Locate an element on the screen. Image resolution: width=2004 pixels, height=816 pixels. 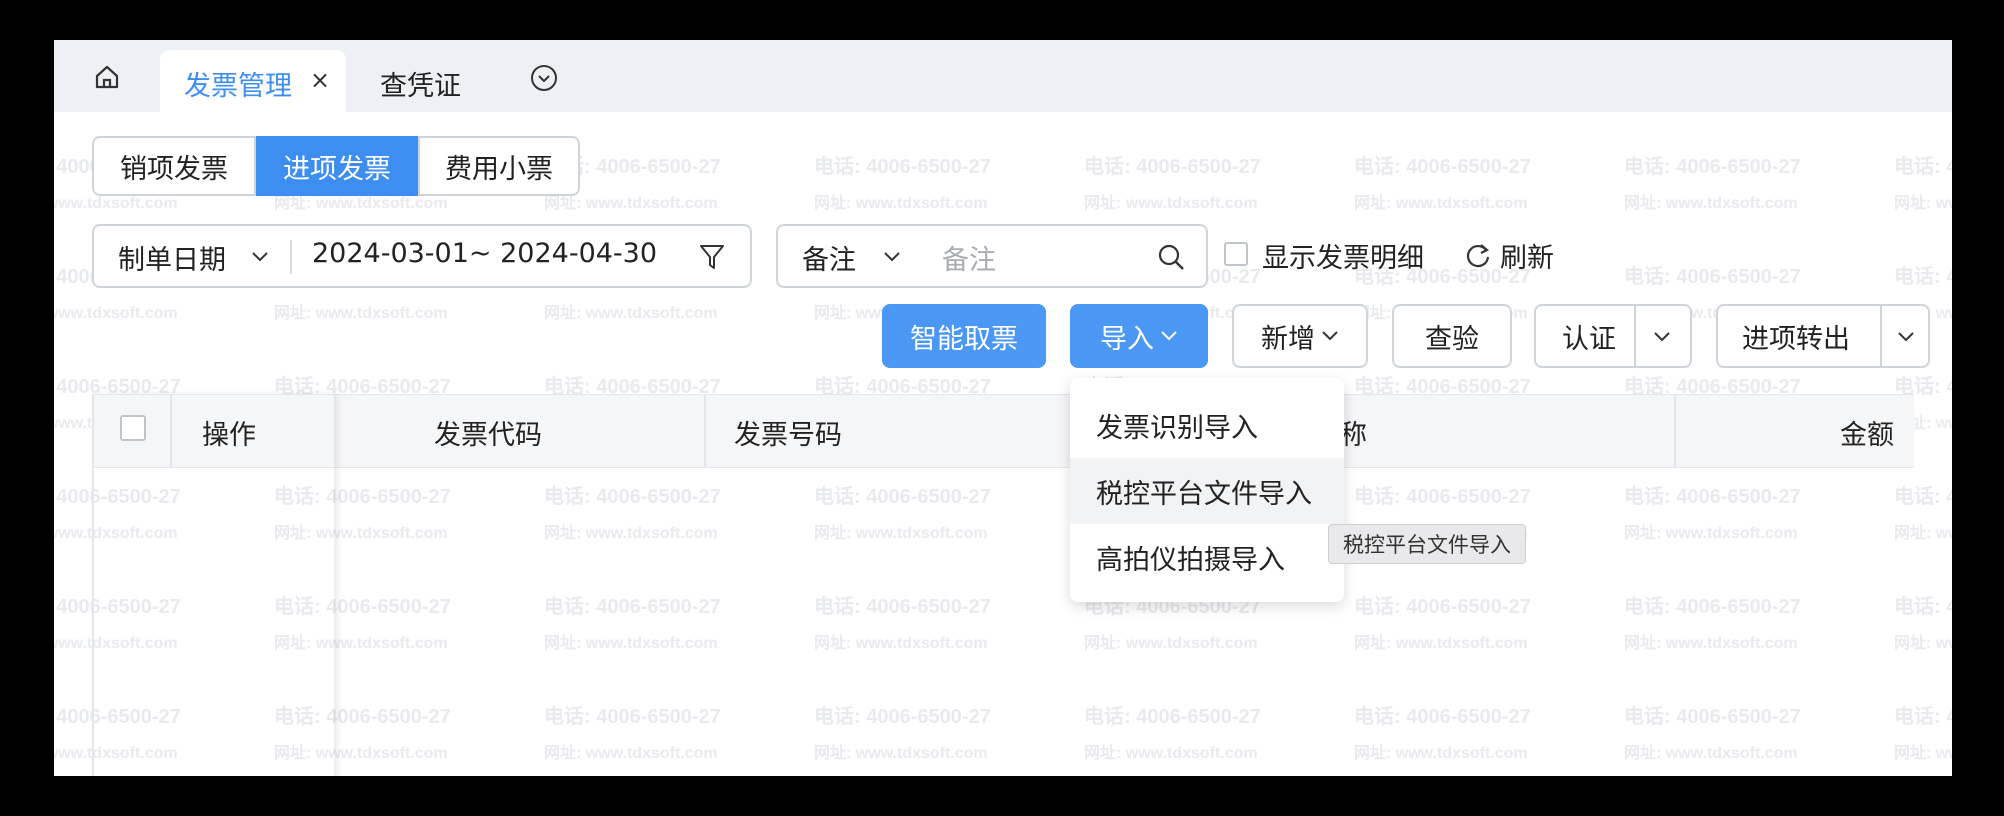
import-button: 导入 is located at coordinates (1139, 336).